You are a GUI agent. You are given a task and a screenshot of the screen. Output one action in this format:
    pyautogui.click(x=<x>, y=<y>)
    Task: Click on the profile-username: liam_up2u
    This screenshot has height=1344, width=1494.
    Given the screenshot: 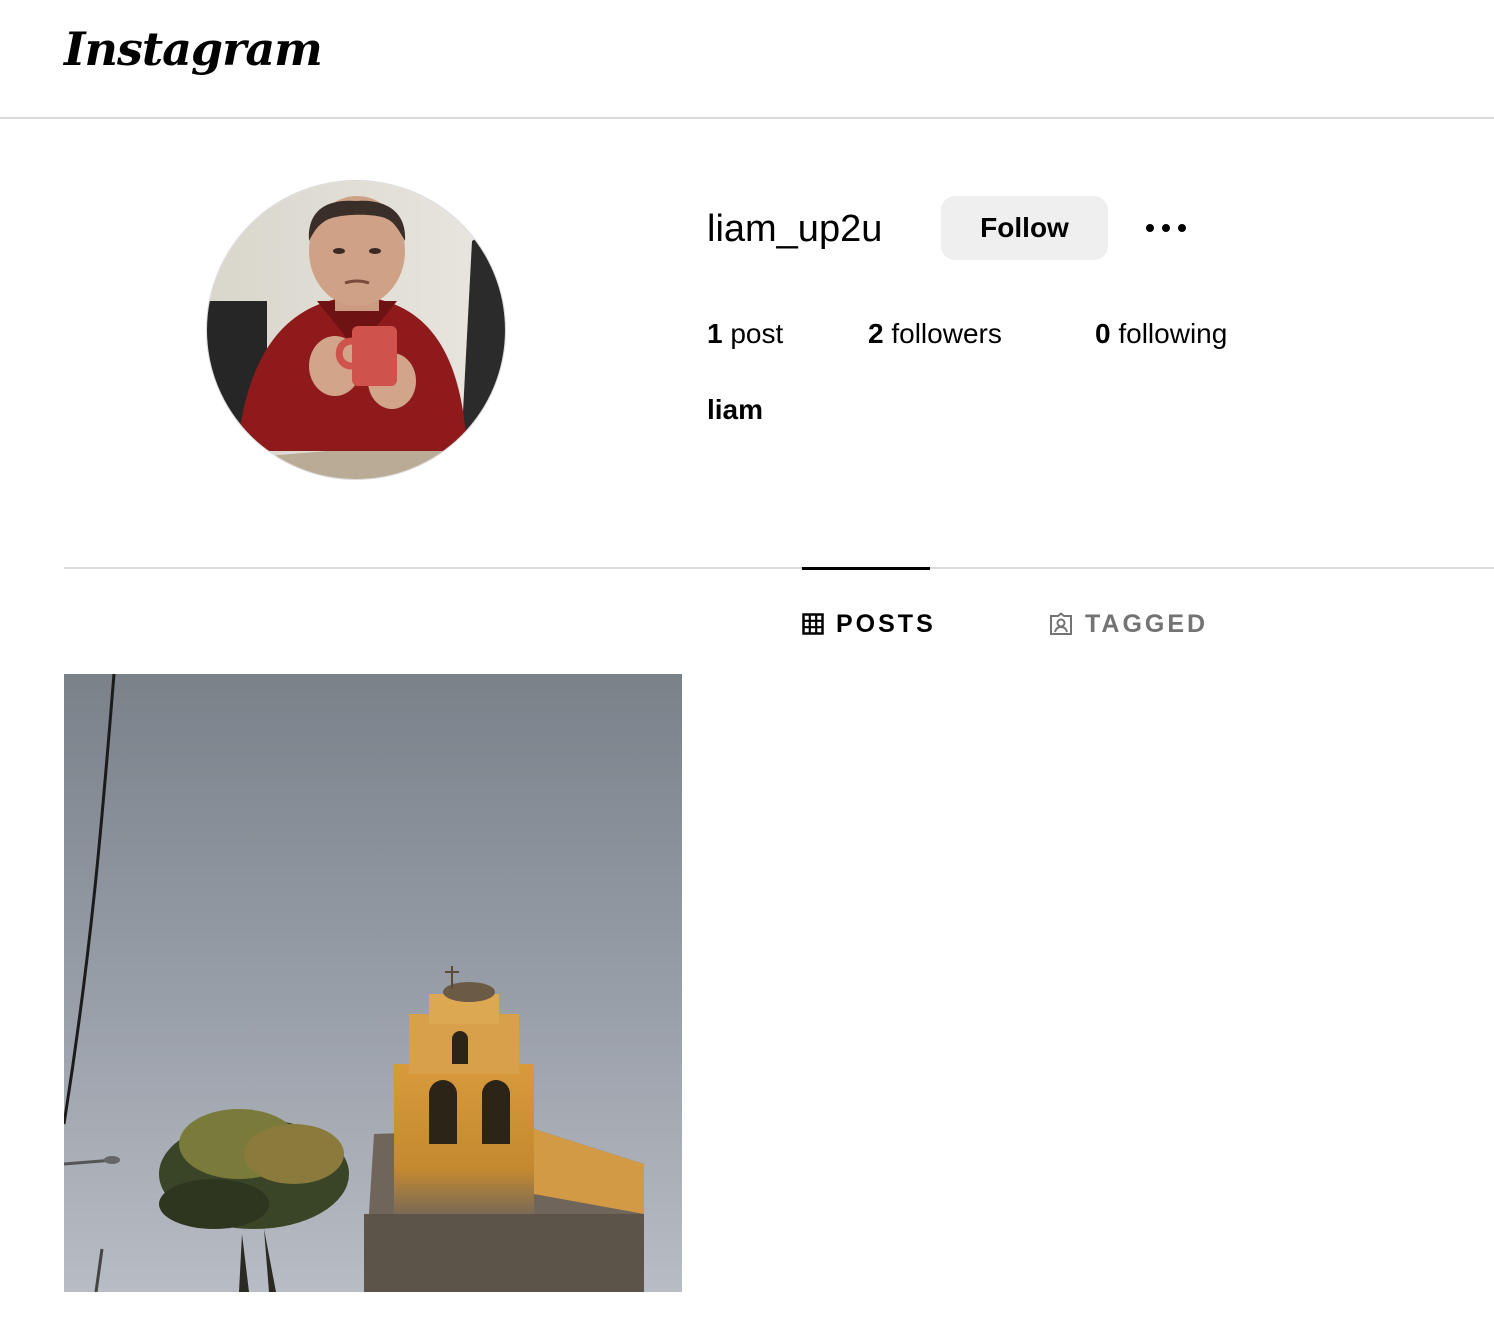 What is the action you would take?
    pyautogui.click(x=795, y=229)
    